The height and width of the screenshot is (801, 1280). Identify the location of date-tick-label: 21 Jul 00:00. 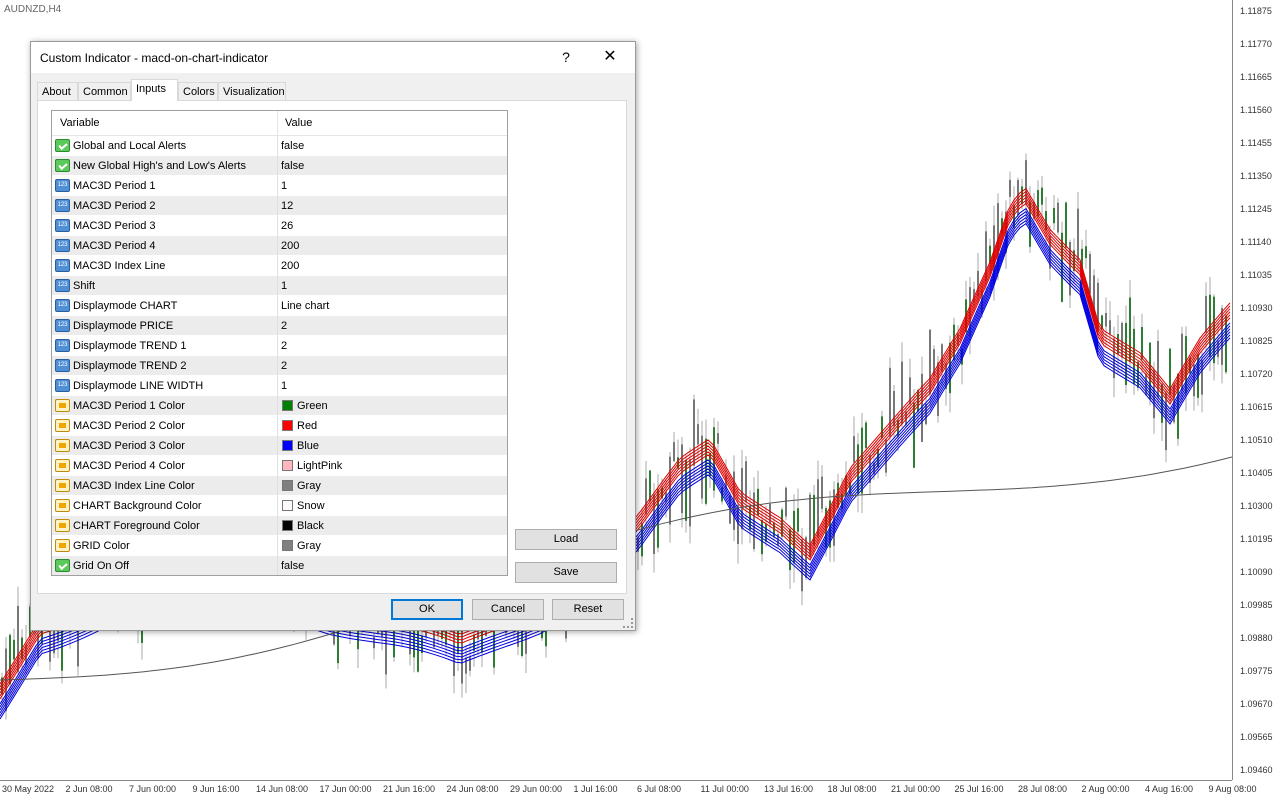
(916, 789).